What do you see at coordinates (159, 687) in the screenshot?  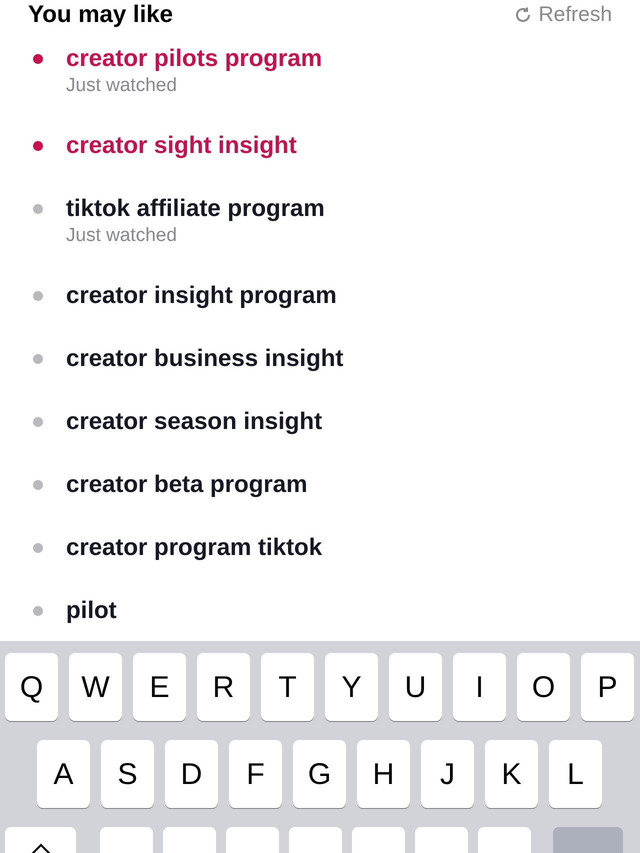 I see `keyboard-key: E` at bounding box center [159, 687].